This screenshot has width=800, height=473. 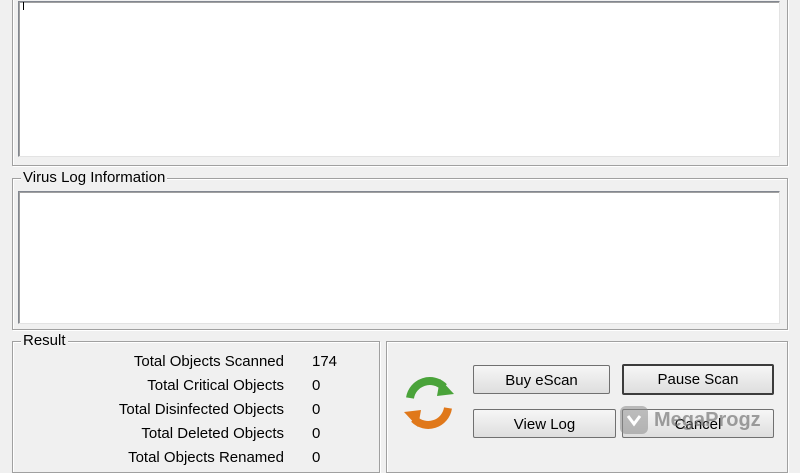 I want to click on result-value: 174, so click(x=325, y=361).